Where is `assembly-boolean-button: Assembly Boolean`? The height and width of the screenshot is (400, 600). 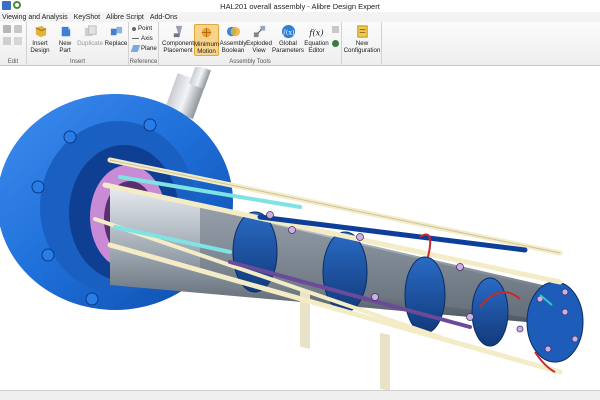
assembly-boolean-button: Assembly Boolean is located at coordinates (233, 39).